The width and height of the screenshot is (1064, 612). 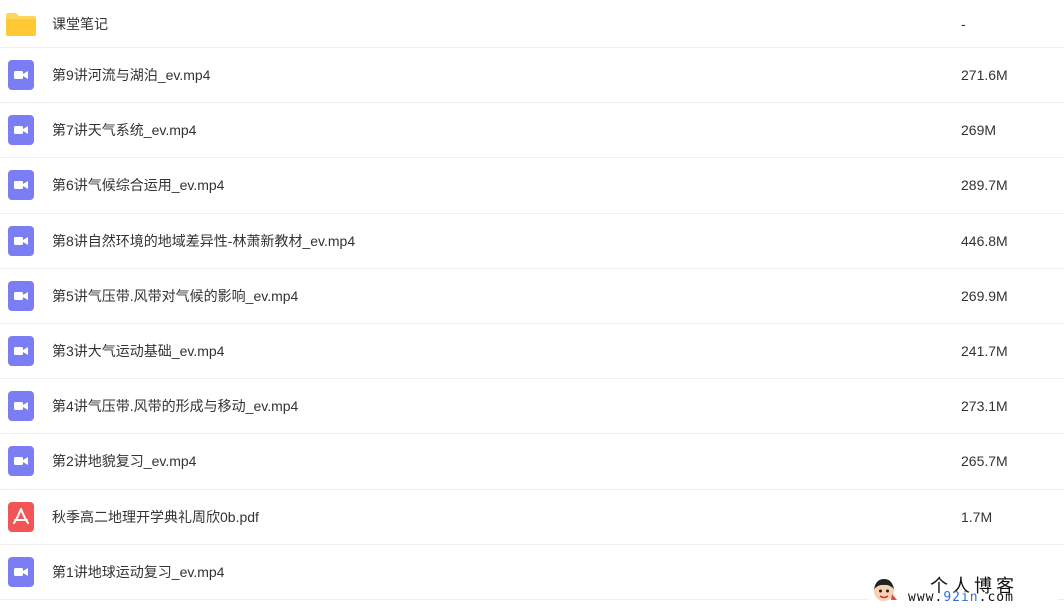 What do you see at coordinates (155, 516) in the screenshot?
I see `file-name: 秋季高二地理开学典礼周欣0b.pdf` at bounding box center [155, 516].